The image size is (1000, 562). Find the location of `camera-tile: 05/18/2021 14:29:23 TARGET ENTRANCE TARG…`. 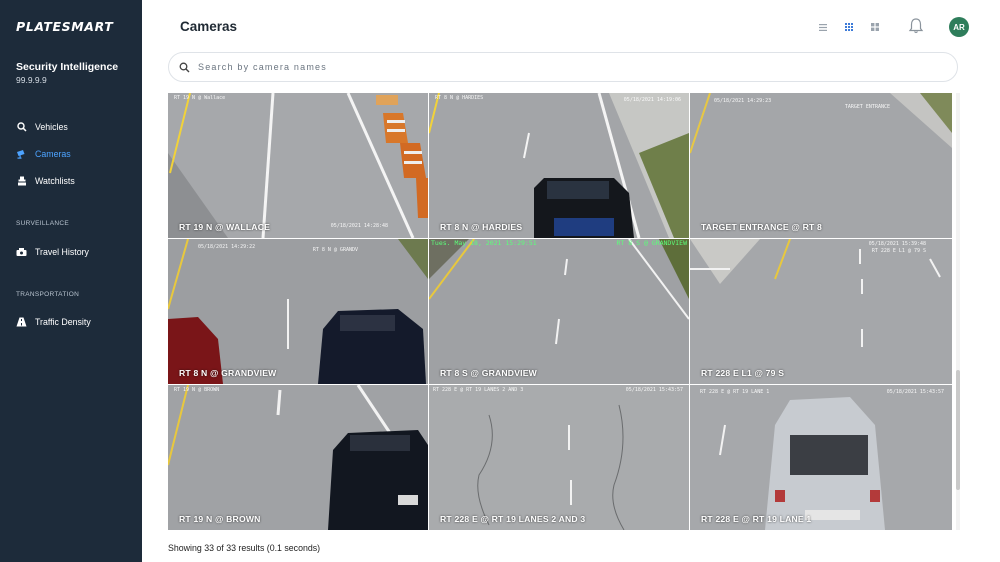

camera-tile: 05/18/2021 14:29:23 TARGET ENTRANCE TARG… is located at coordinates (821, 165).